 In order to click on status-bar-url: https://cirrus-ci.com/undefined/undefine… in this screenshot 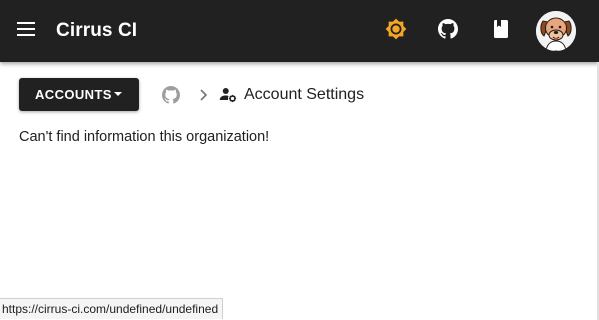, I will do `click(112, 308)`.